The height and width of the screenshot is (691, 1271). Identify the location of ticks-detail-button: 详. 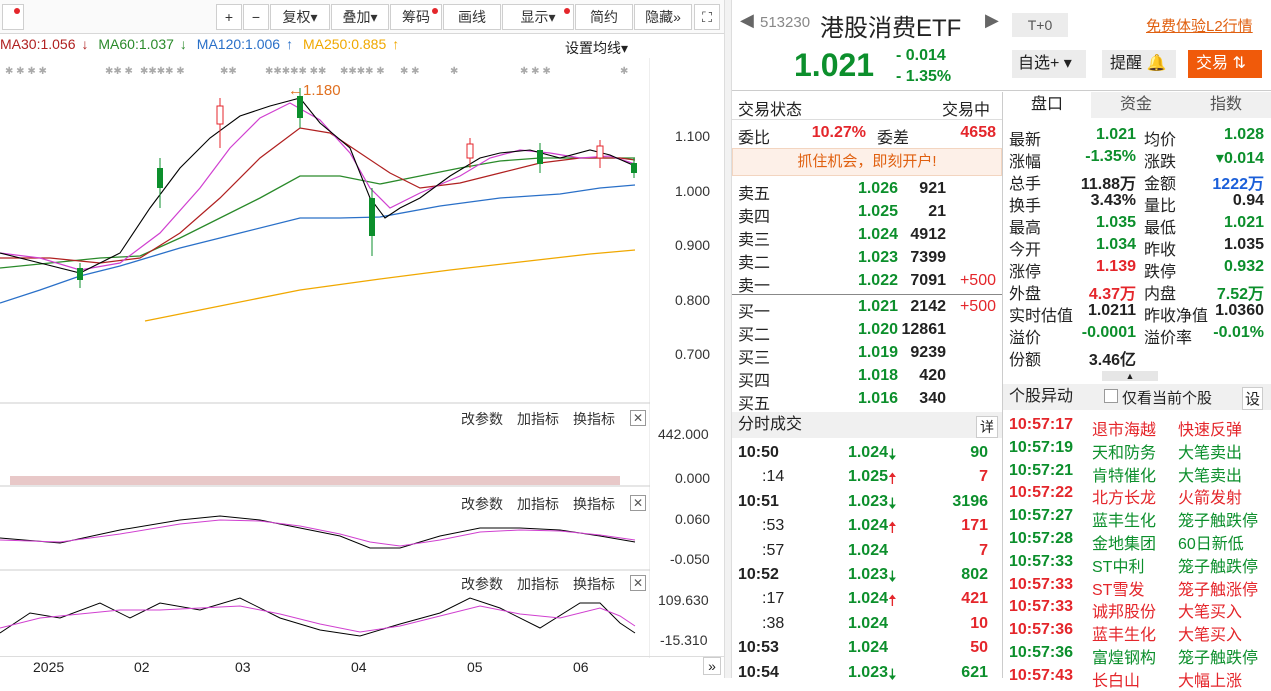
(987, 427).